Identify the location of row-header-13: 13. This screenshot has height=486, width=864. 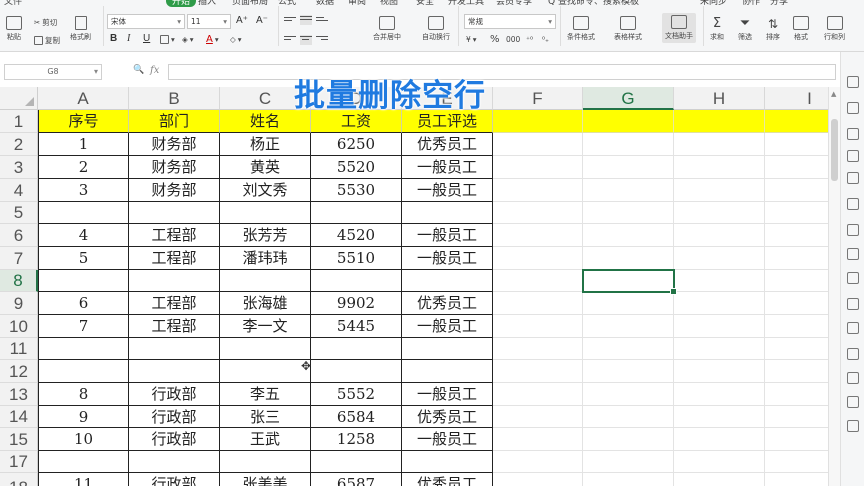
(19, 394).